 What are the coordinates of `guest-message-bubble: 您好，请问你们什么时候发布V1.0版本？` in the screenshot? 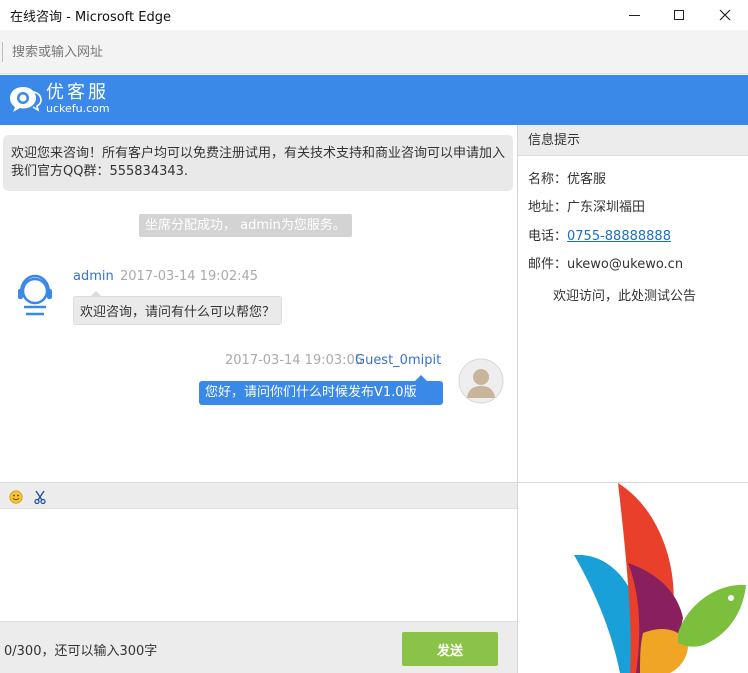 It's located at (321, 399).